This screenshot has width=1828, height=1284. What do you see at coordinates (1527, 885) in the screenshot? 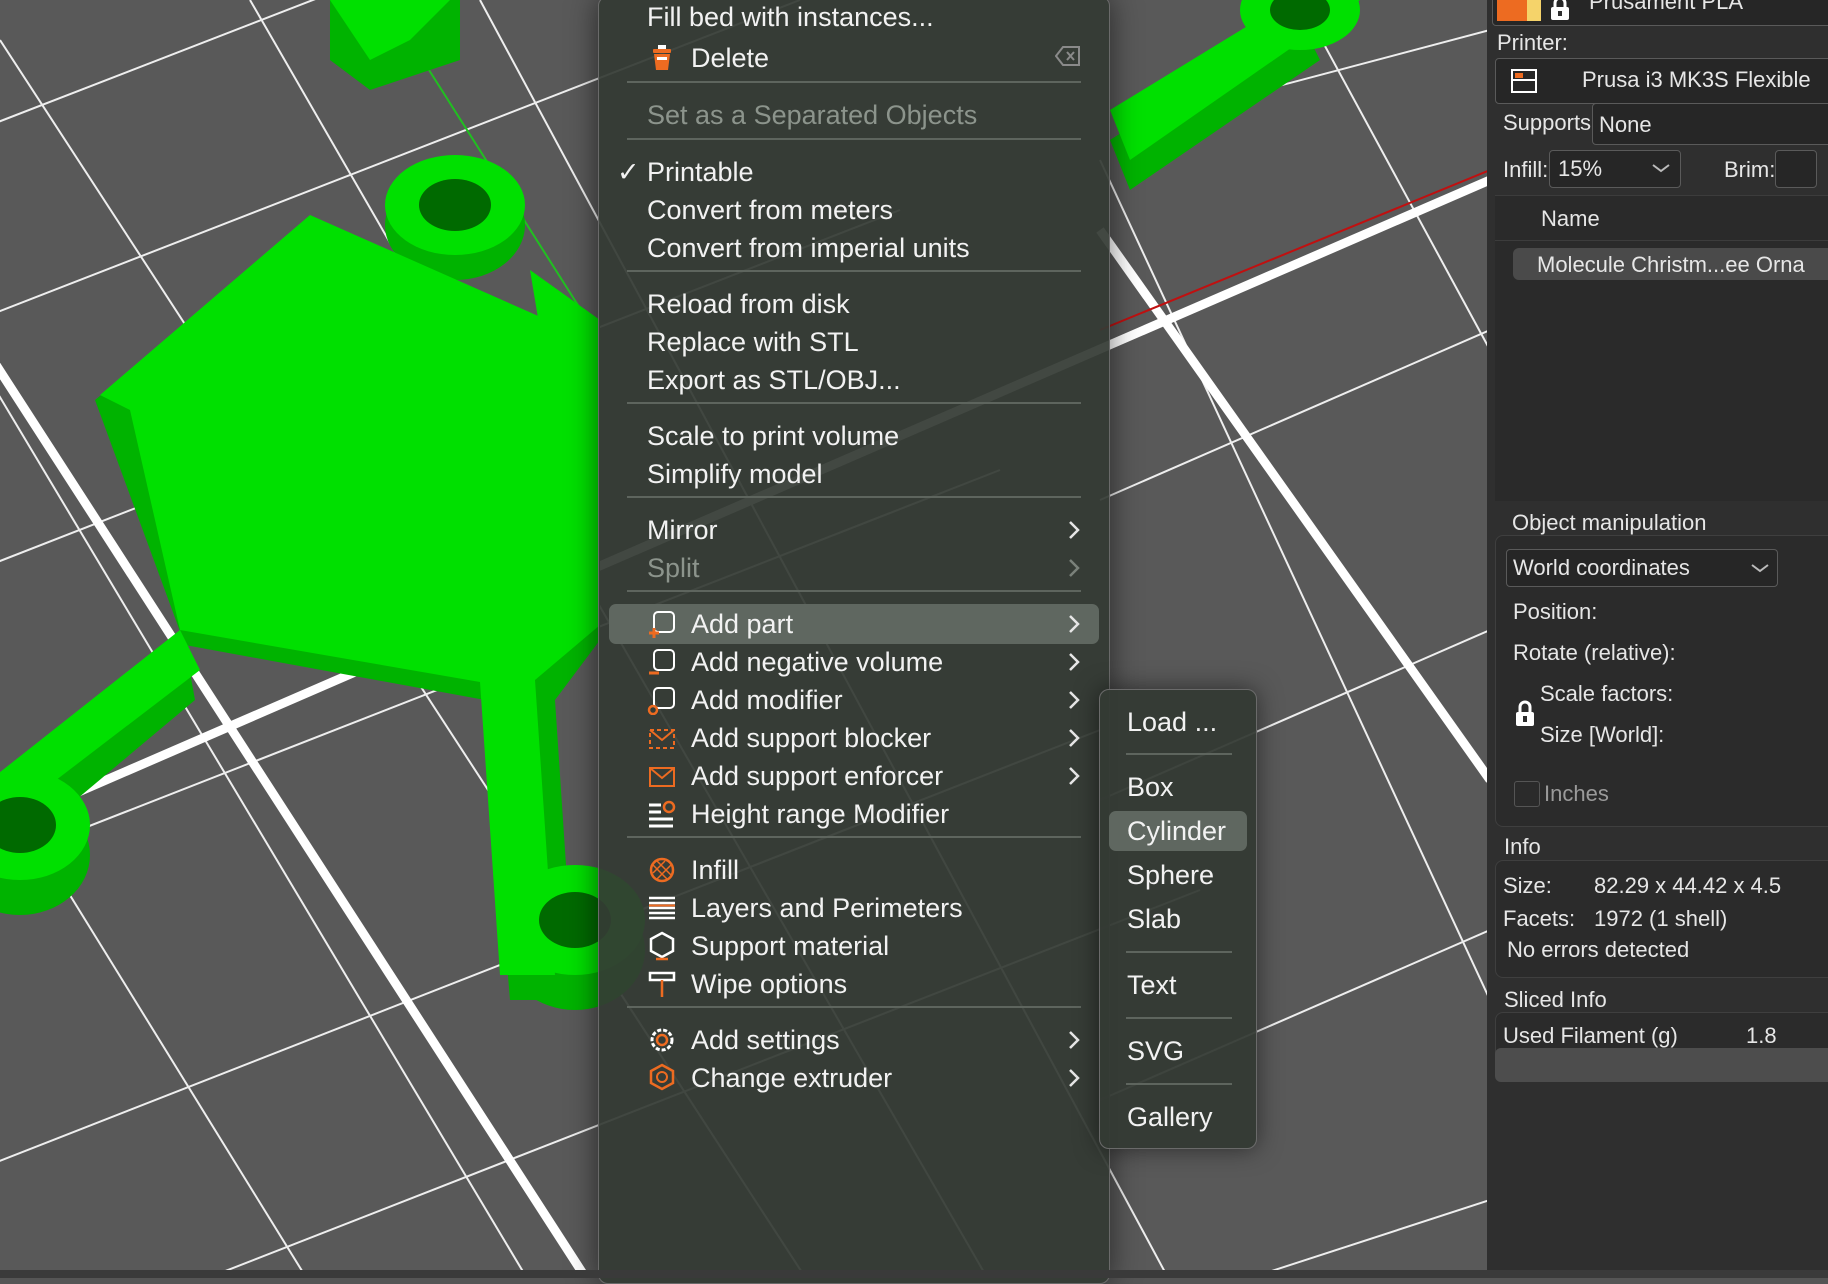
I see `size-info-label: Size:` at bounding box center [1527, 885].